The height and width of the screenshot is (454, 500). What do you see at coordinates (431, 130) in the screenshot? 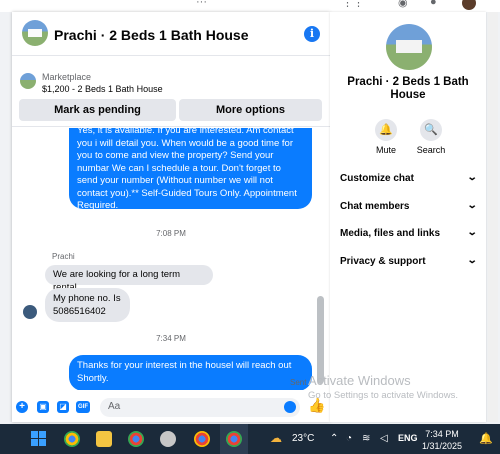
I see `search-icon: 🔍` at bounding box center [431, 130].